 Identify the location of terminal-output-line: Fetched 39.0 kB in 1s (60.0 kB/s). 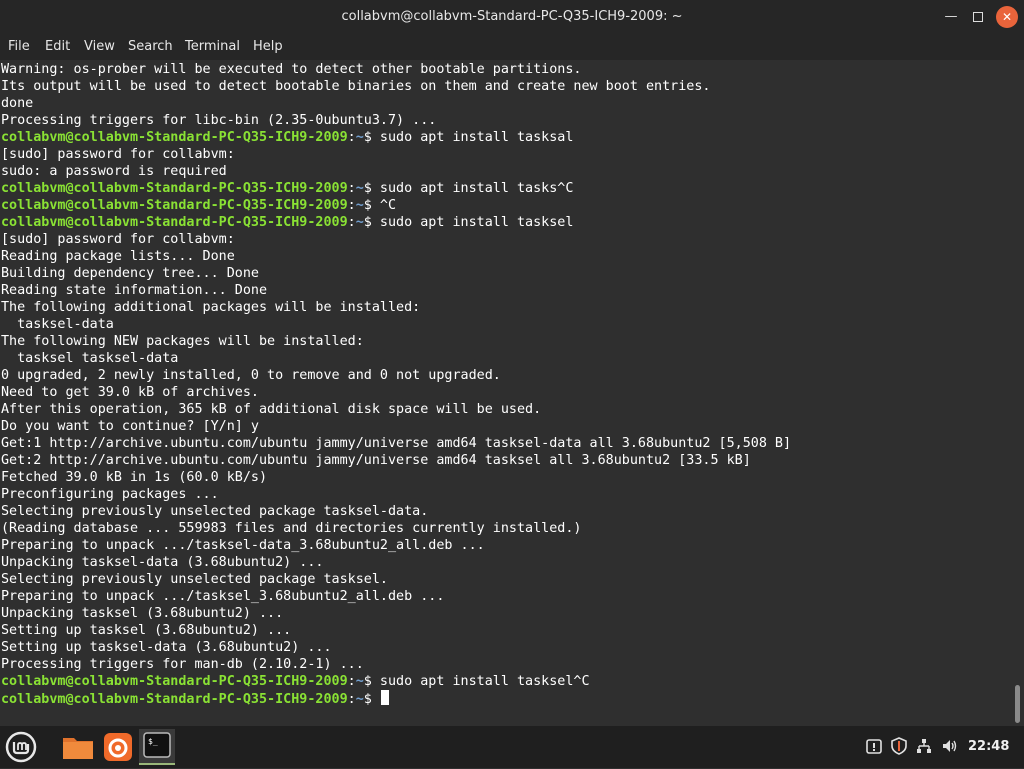
(134, 477).